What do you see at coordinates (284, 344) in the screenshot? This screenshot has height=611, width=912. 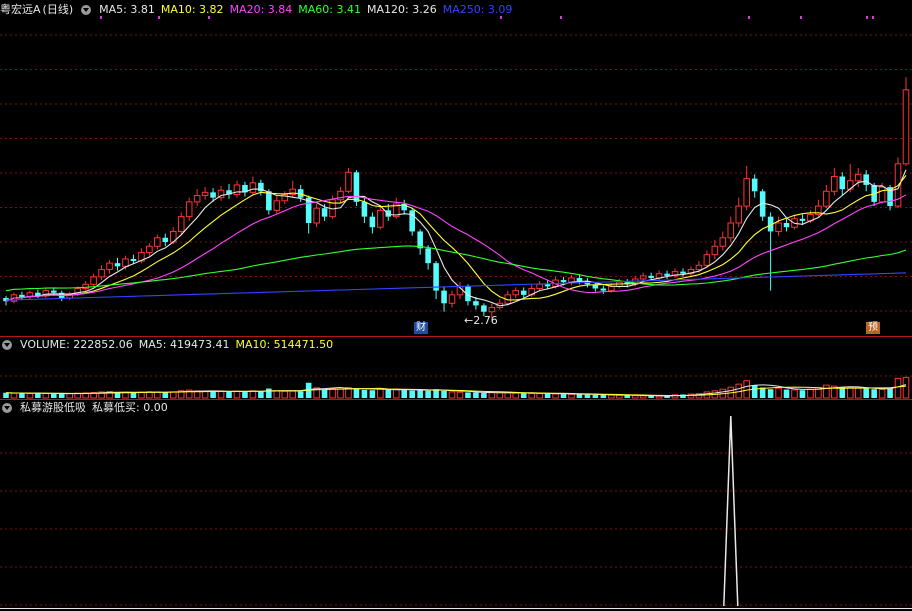 I see `volume-ma10-readout: MA10: 514471.50` at bounding box center [284, 344].